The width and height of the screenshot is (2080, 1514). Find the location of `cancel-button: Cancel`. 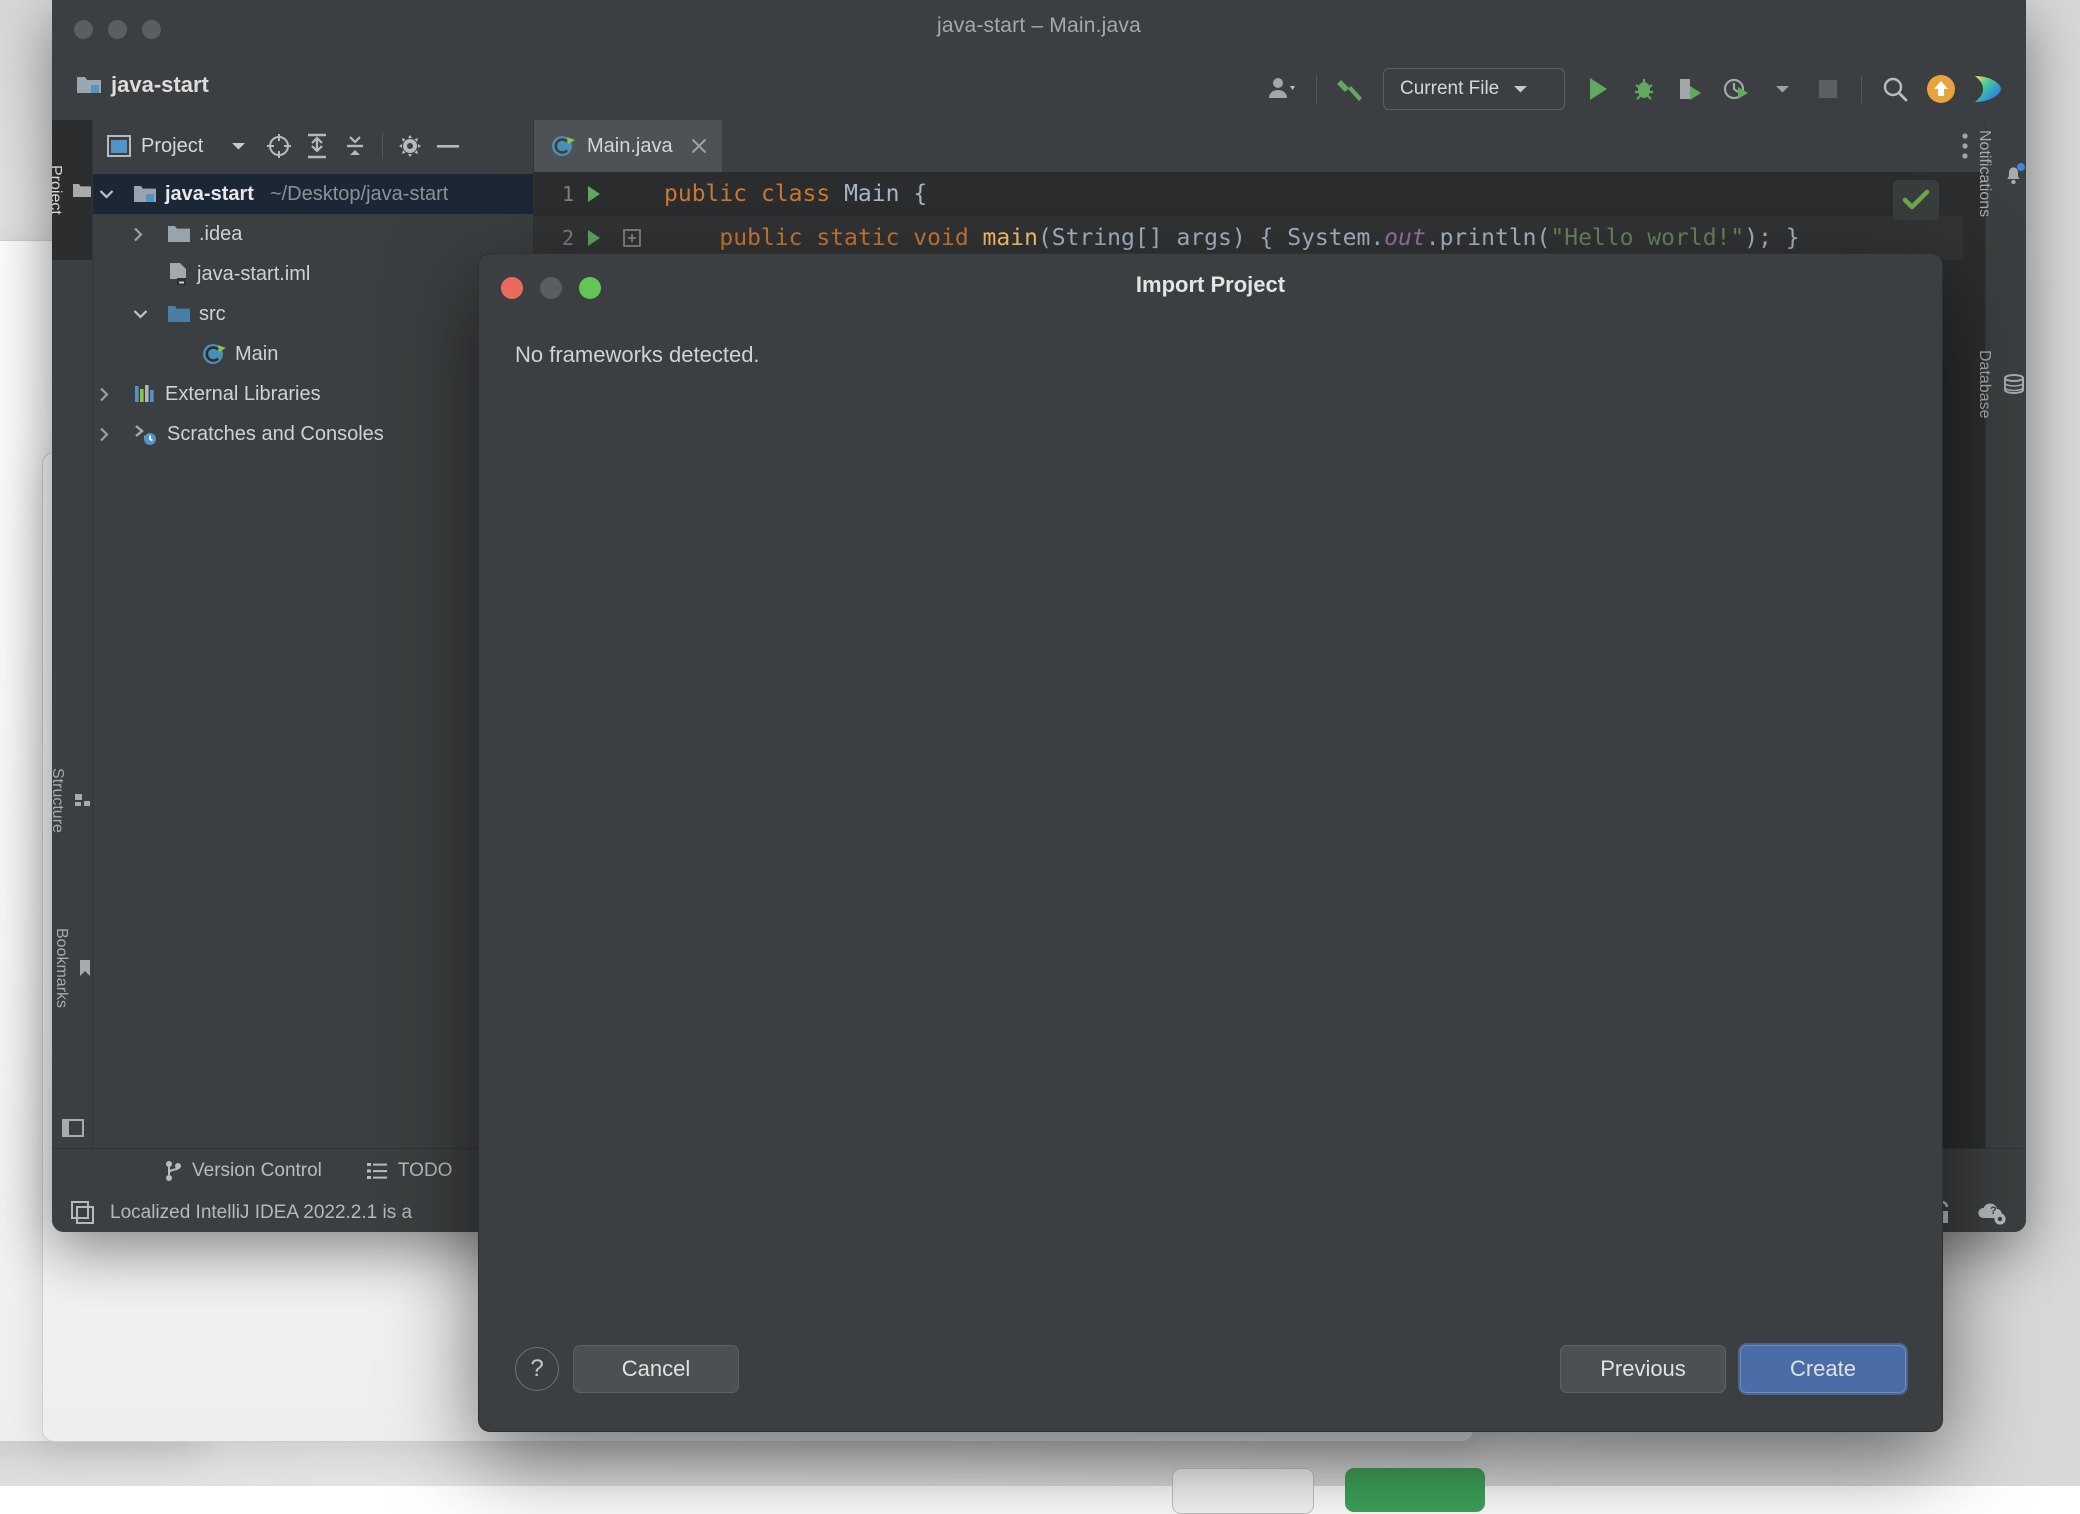

cancel-button: Cancel is located at coordinates (656, 1369).